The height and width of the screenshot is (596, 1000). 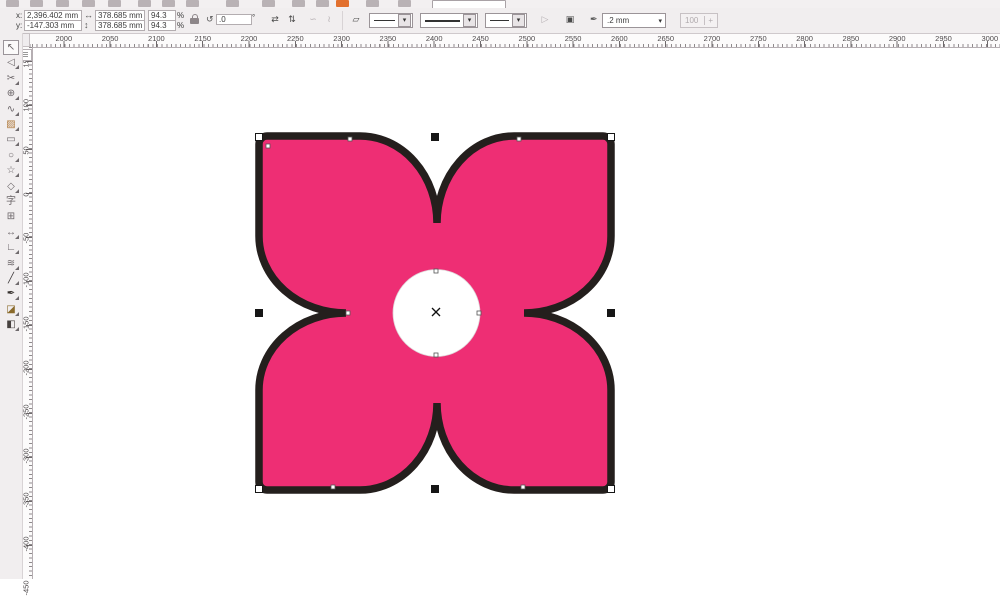 I want to click on spinner-increment: +, so click(x=710, y=20).